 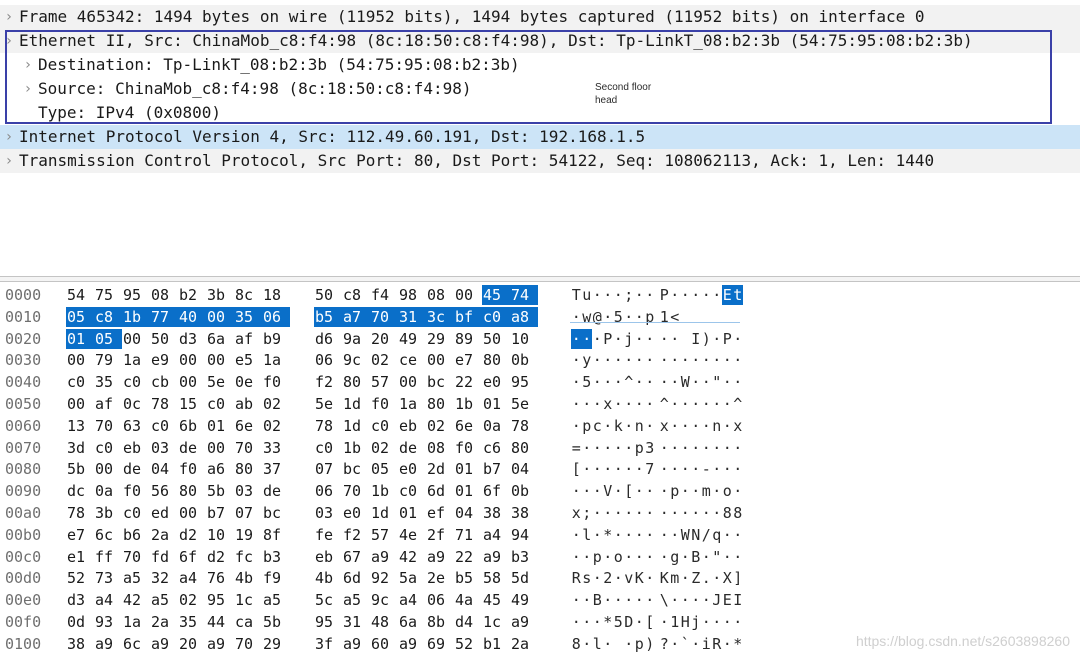 I want to click on hex-byte: 4b, so click(x=248, y=578).